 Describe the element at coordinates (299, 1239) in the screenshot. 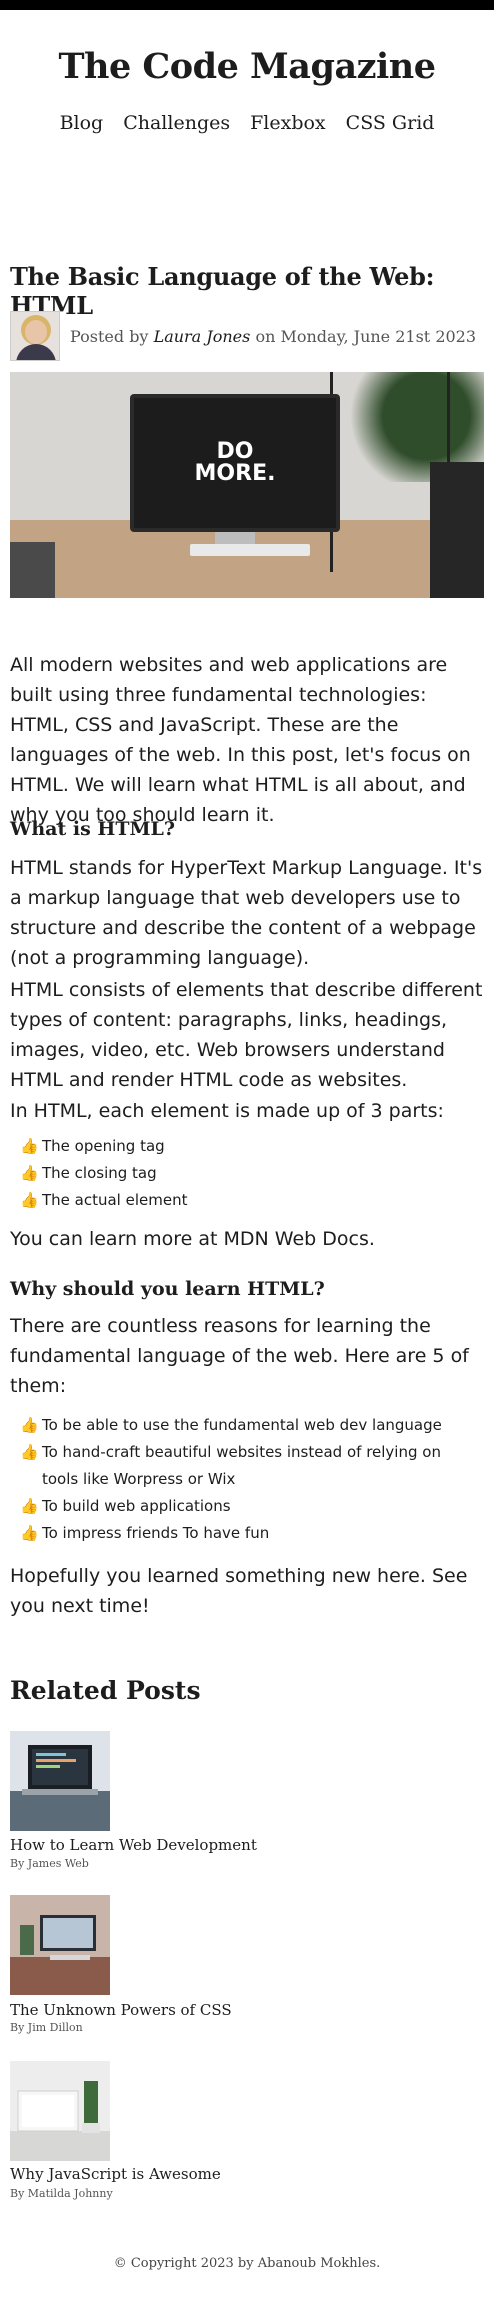

I see `mdn-link: MDN Web Docs.` at that location.